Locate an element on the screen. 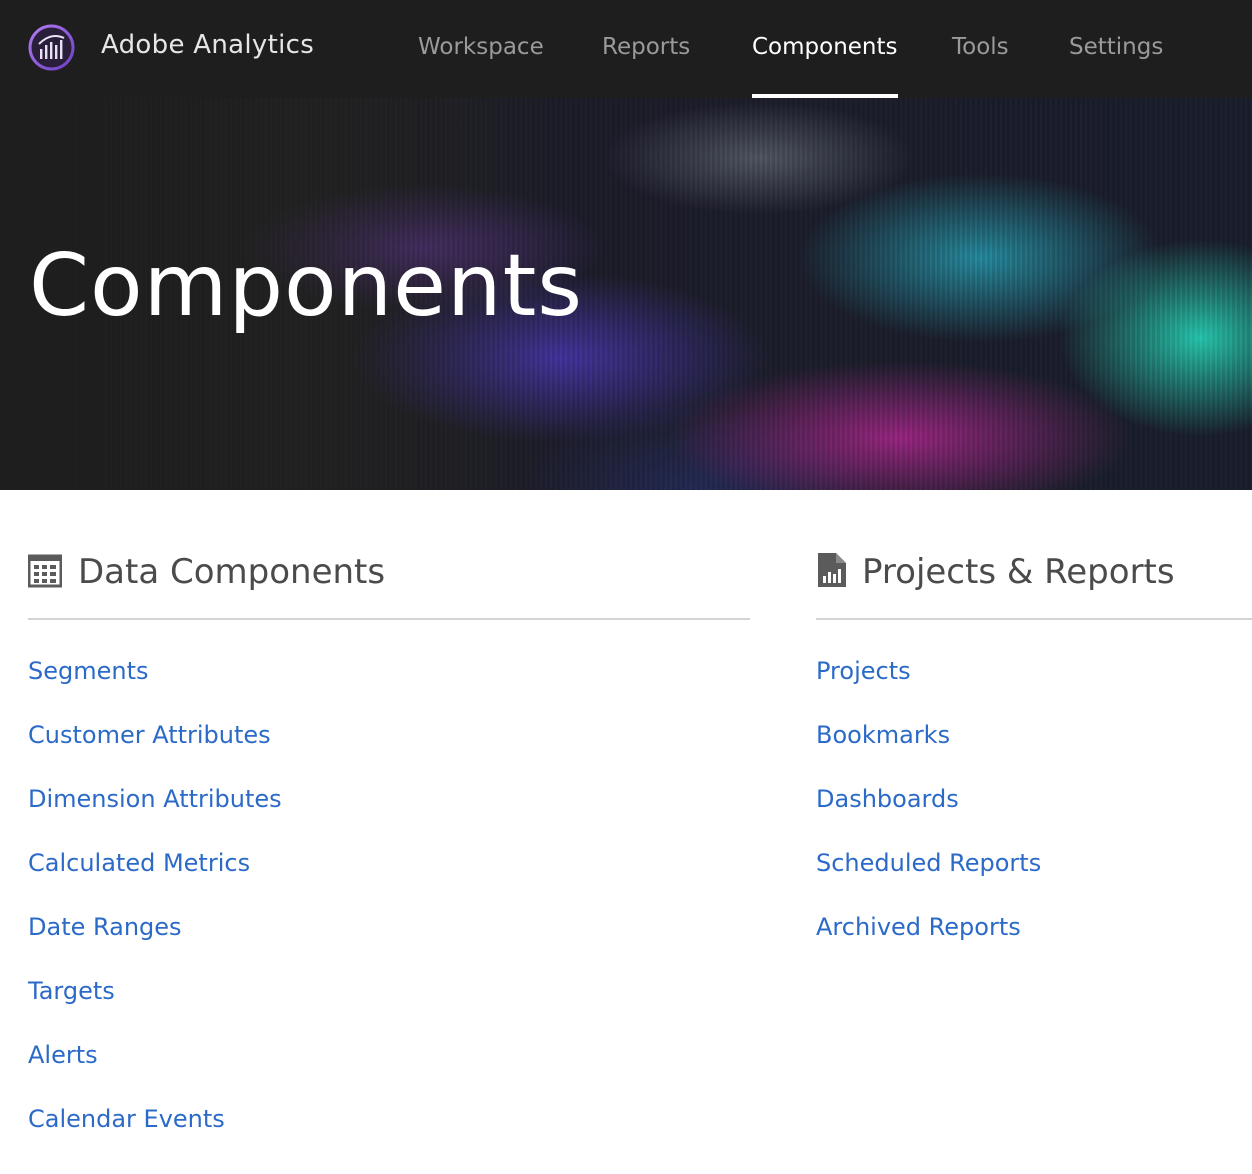  nav-tab-workspace: Workspace is located at coordinates (481, 65).